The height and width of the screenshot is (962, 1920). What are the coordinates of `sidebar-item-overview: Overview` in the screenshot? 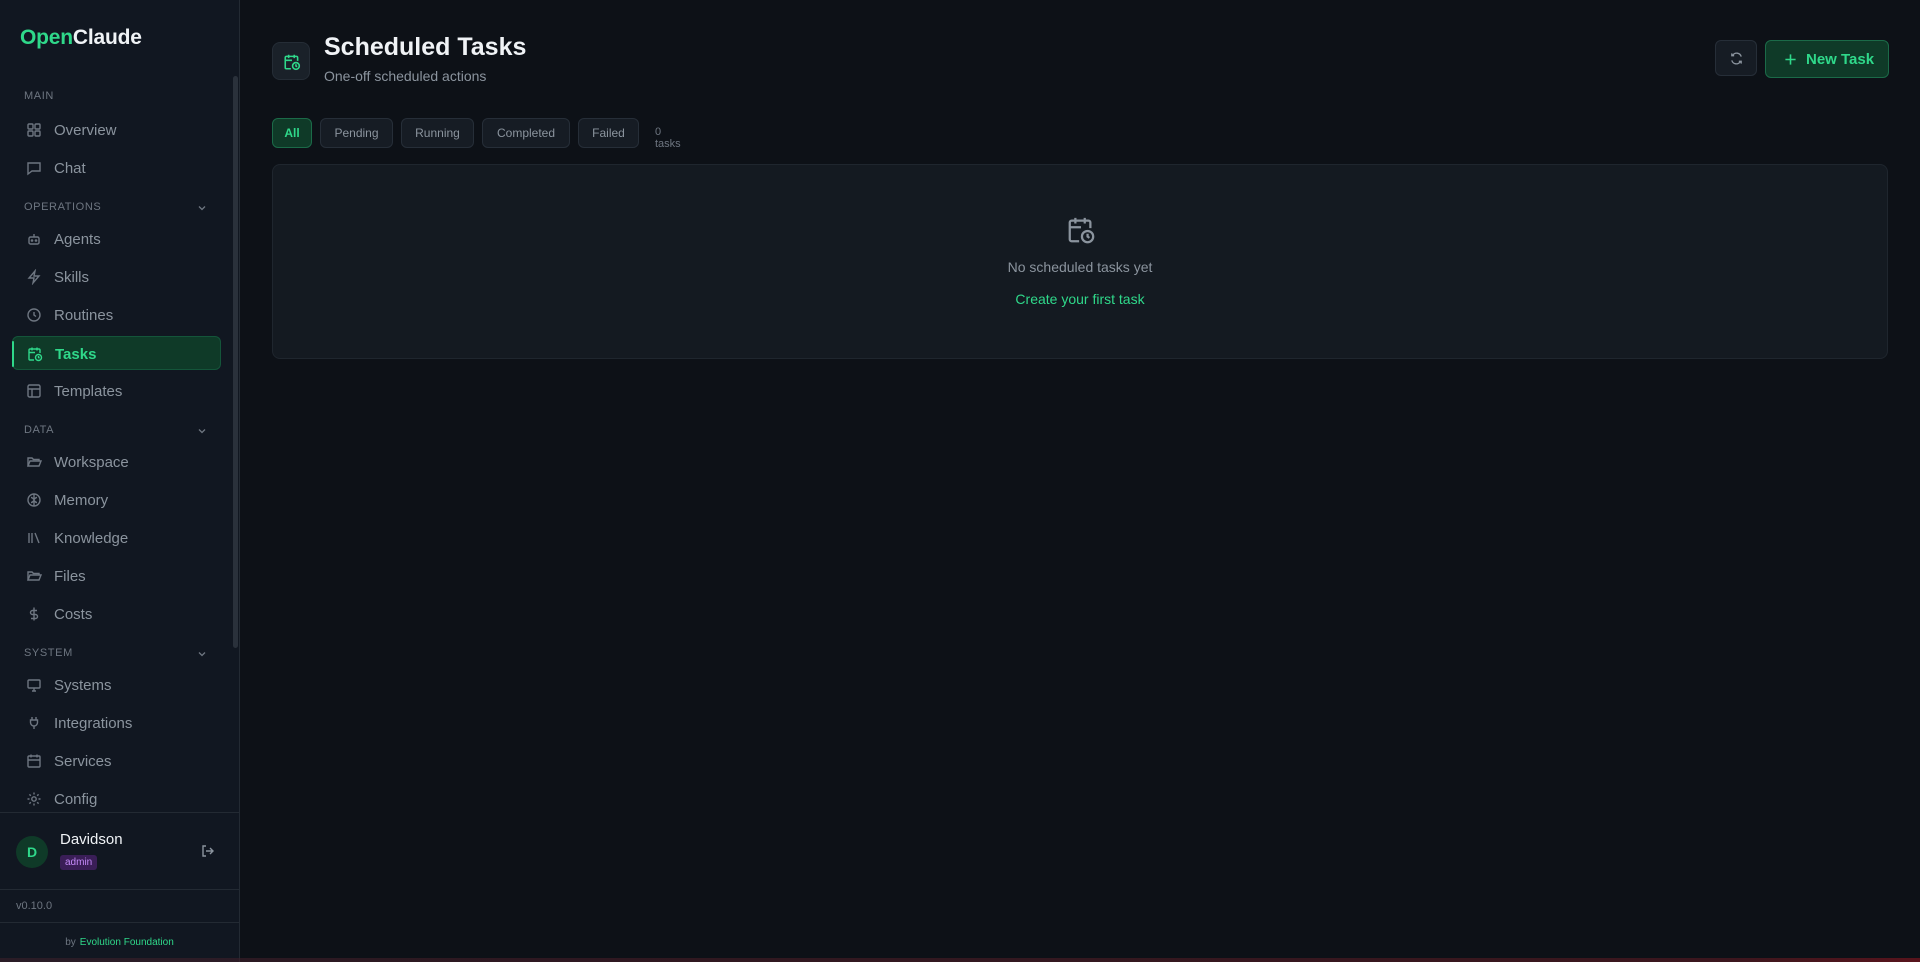 It's located at (116, 130).